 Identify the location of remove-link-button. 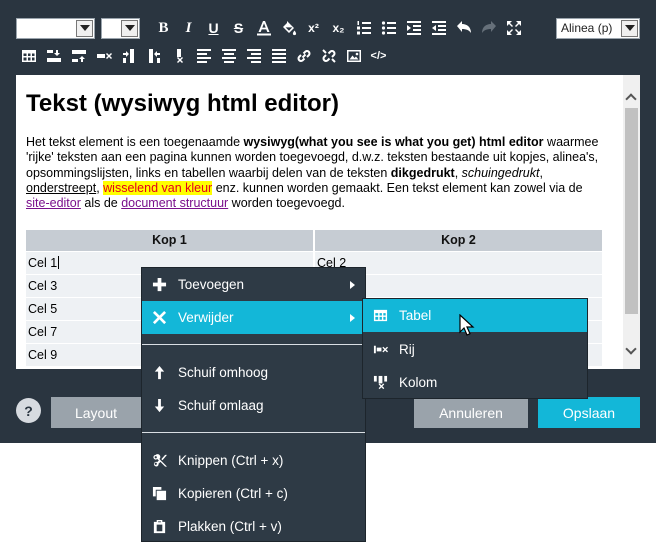
(328, 56).